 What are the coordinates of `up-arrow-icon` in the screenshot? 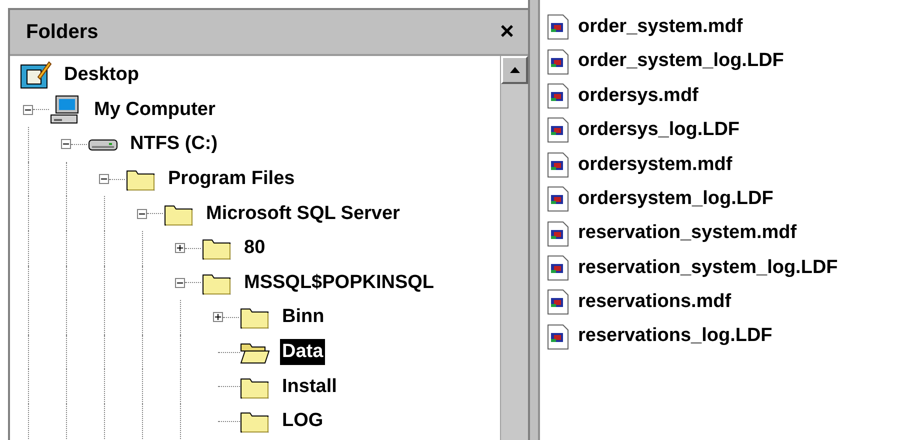 It's located at (515, 70).